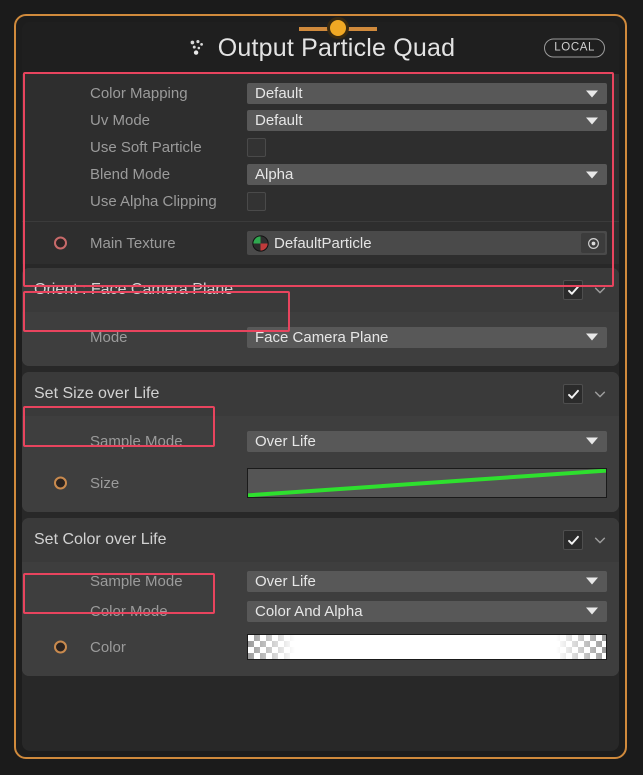  I want to click on dropdown-color-sample-mode: Over Life, so click(427, 581).